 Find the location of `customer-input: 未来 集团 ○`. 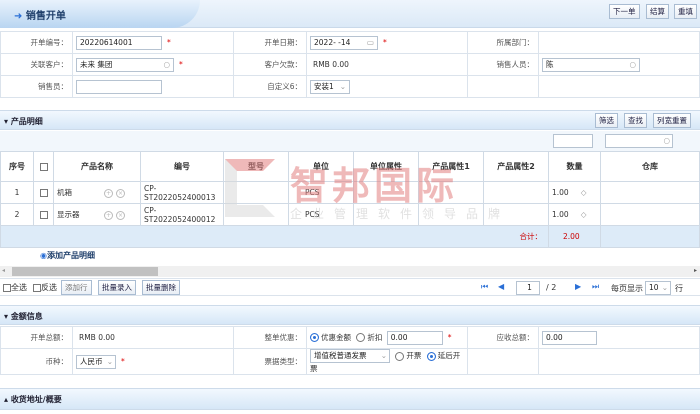

customer-input: 未来 集团 ○ is located at coordinates (125, 64).